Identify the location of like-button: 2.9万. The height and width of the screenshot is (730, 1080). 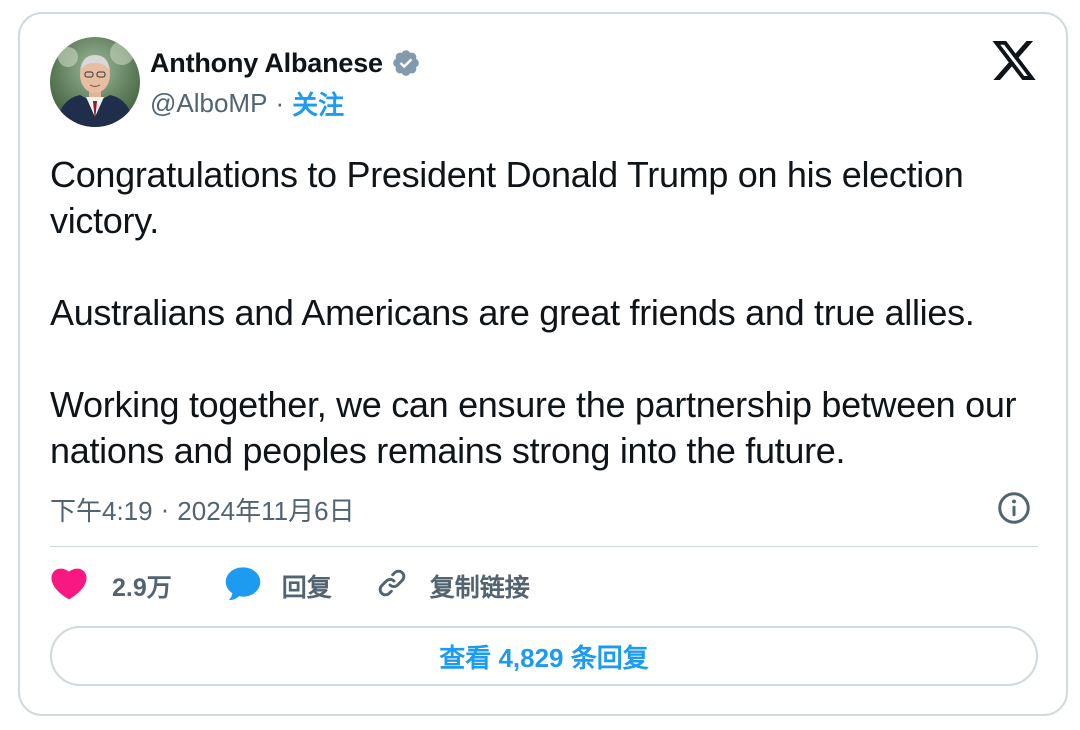
(111, 586).